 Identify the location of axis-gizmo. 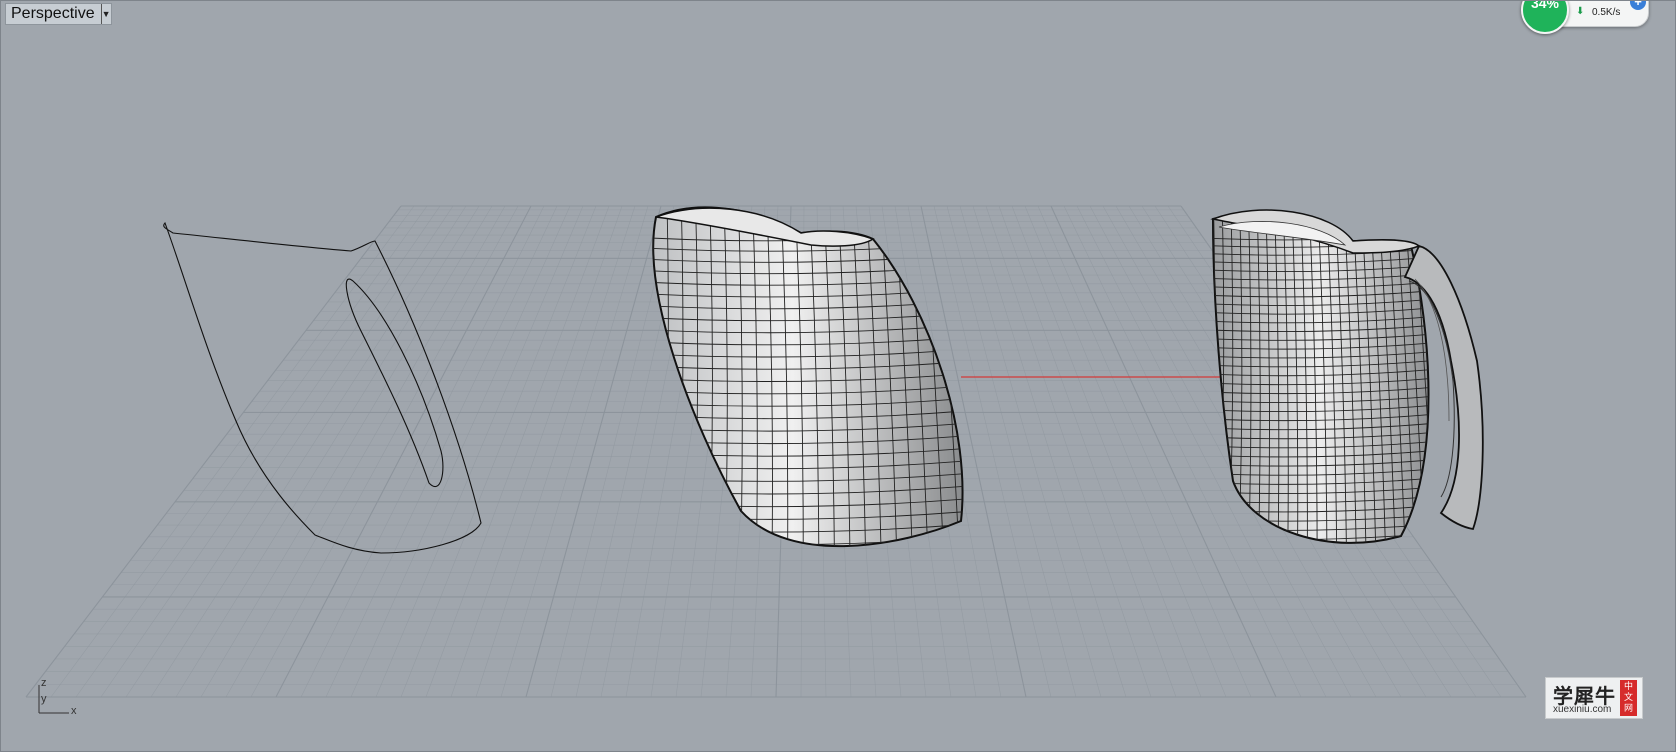
(53, 699).